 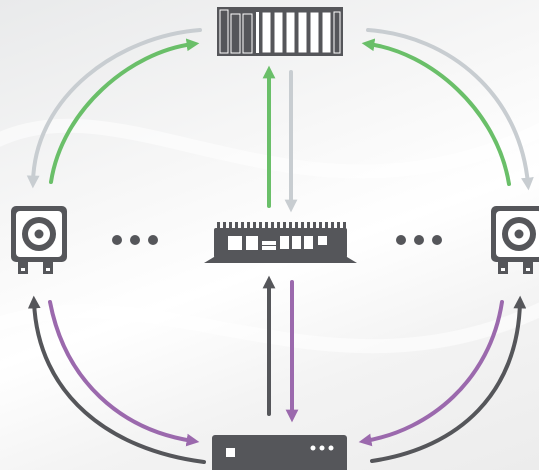 What do you see at coordinates (124, 111) in the screenshot?
I see `arrow-camera-left-to-plc` at bounding box center [124, 111].